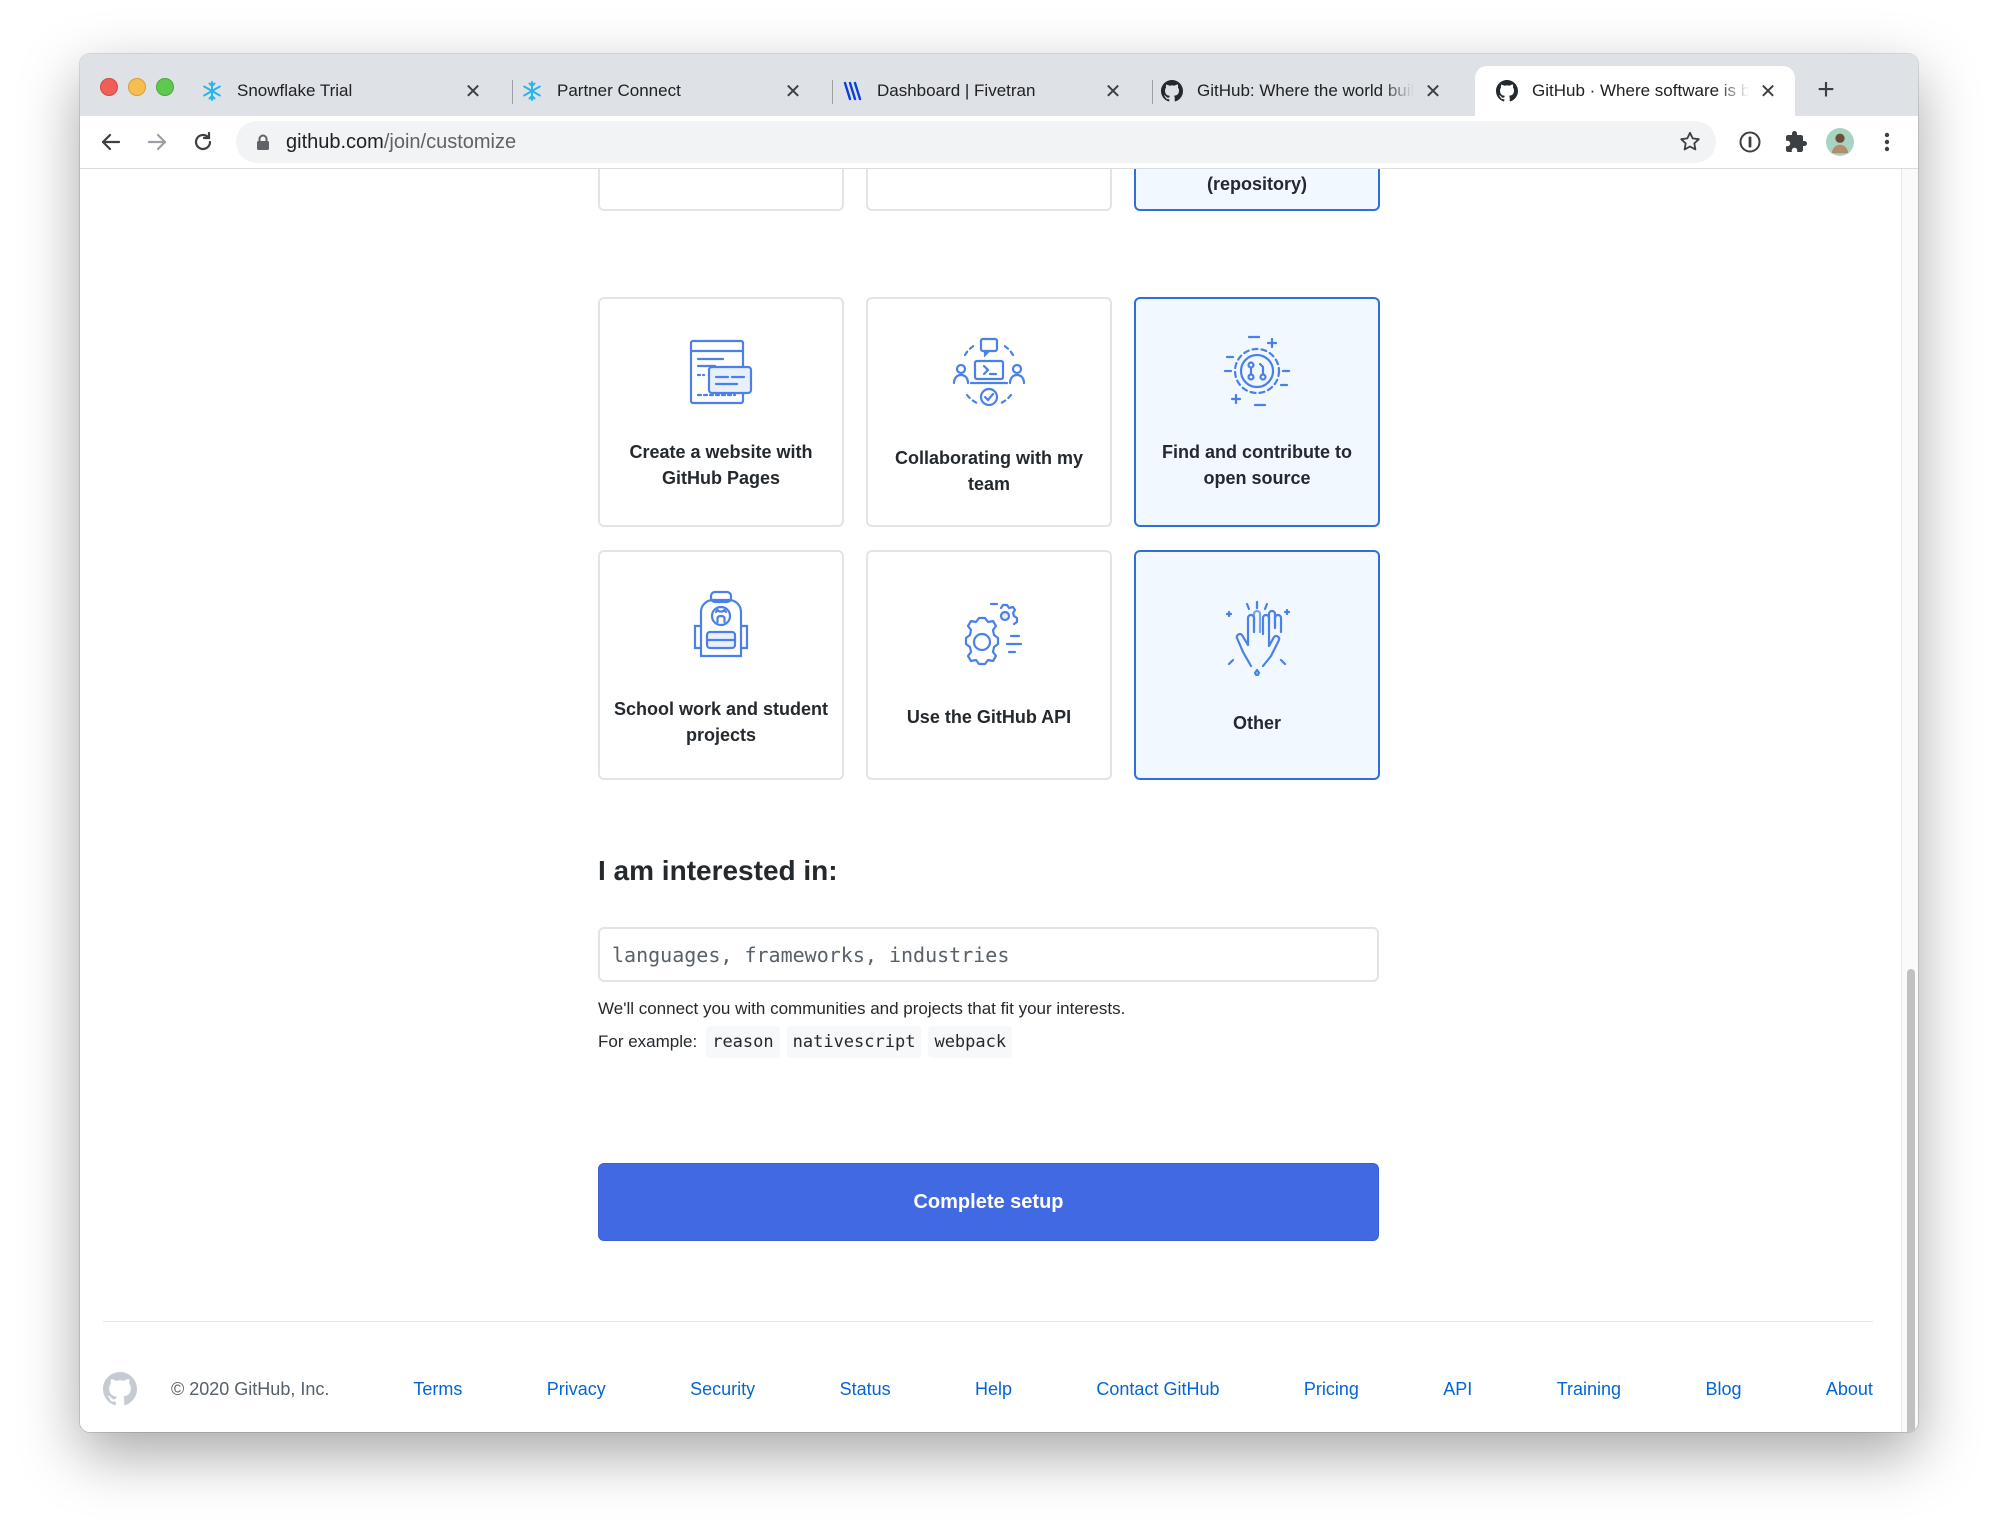 The image size is (1999, 1540). What do you see at coordinates (1723, 1389) in the screenshot?
I see `footer-link-blog: Blog` at bounding box center [1723, 1389].